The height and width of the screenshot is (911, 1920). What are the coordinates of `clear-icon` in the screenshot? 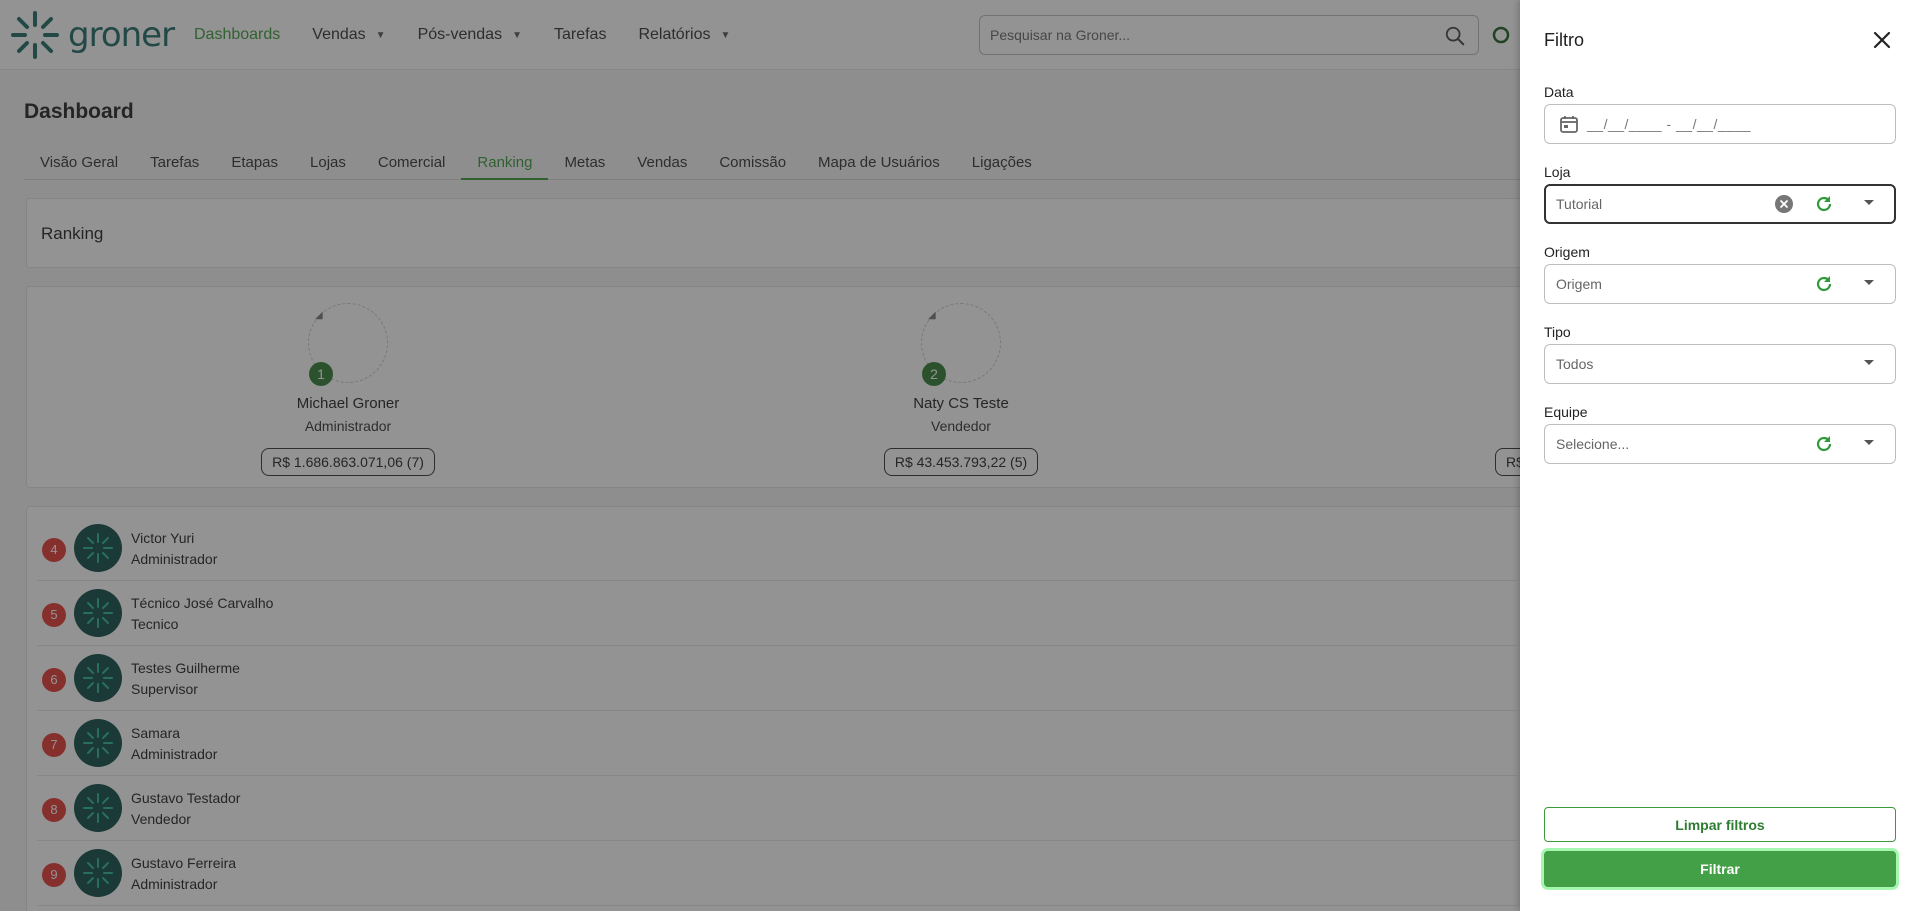 It's located at (1784, 204).